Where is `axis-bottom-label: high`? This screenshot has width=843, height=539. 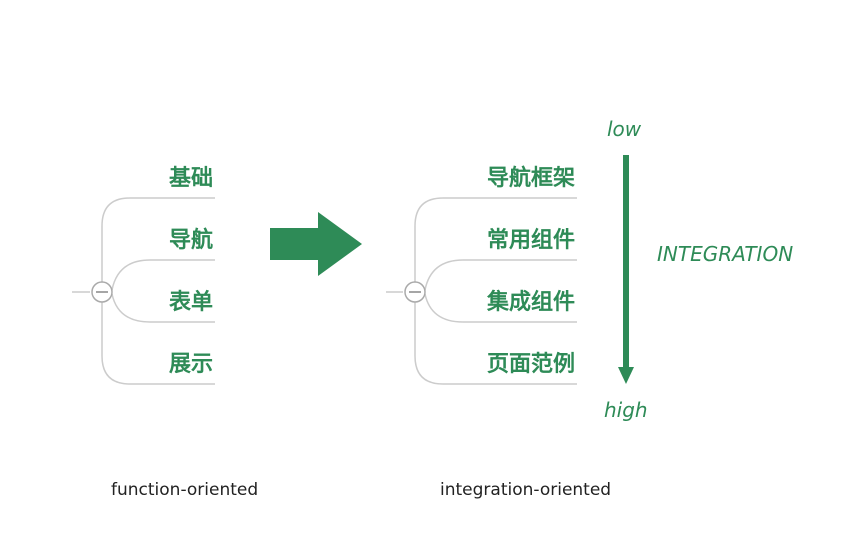 axis-bottom-label: high is located at coordinates (626, 410).